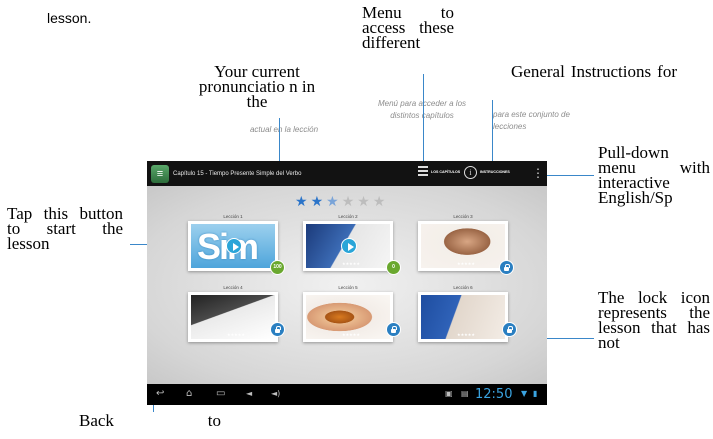  What do you see at coordinates (524, 393) in the screenshot?
I see `wifi-icon: ▼` at bounding box center [524, 393].